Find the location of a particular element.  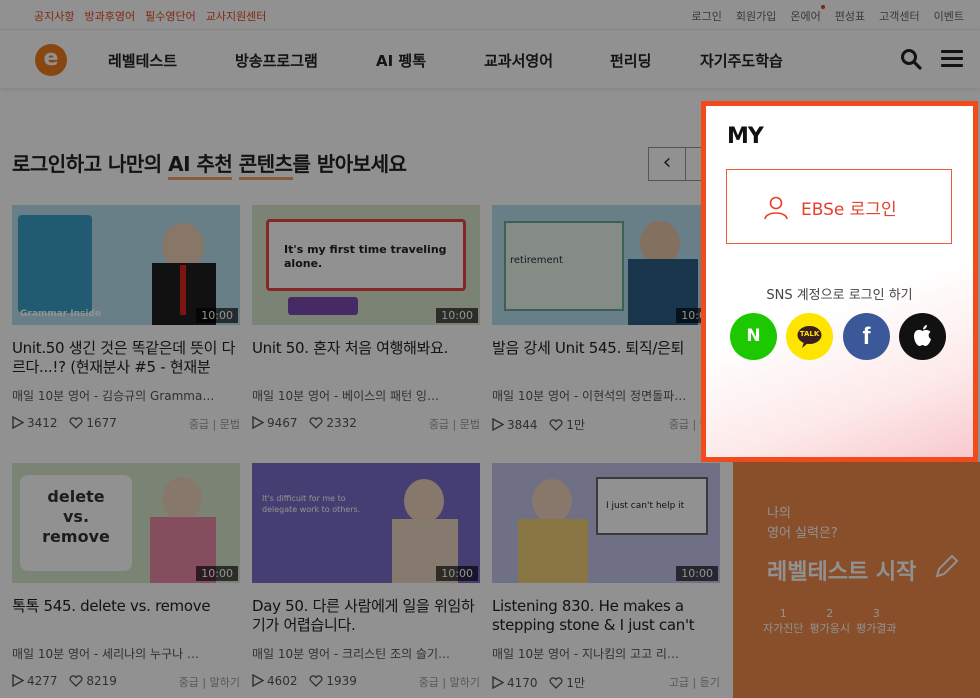

naver-login-button: N is located at coordinates (753, 336).